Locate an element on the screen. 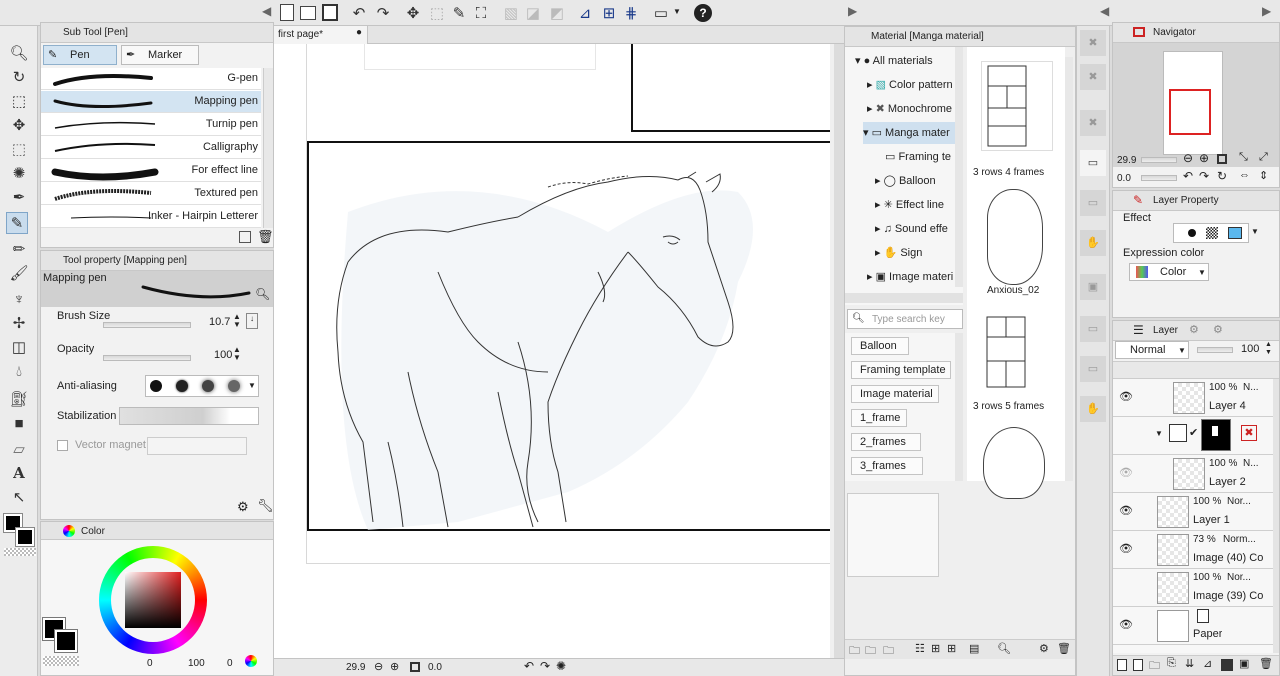 This screenshot has width=1280, height=676. fill-tool-icon: ⛽︎ is located at coordinates (19, 399).